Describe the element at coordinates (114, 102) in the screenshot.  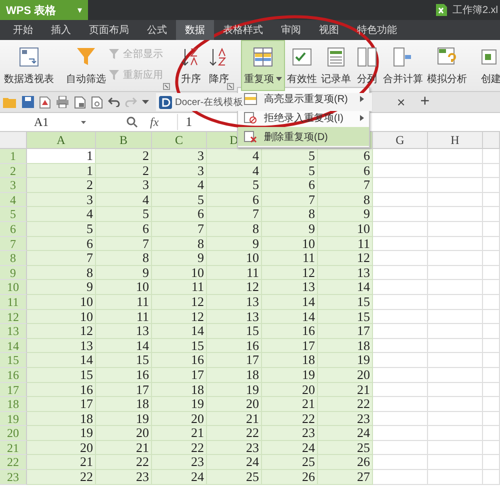
I see `undo-icon` at that location.